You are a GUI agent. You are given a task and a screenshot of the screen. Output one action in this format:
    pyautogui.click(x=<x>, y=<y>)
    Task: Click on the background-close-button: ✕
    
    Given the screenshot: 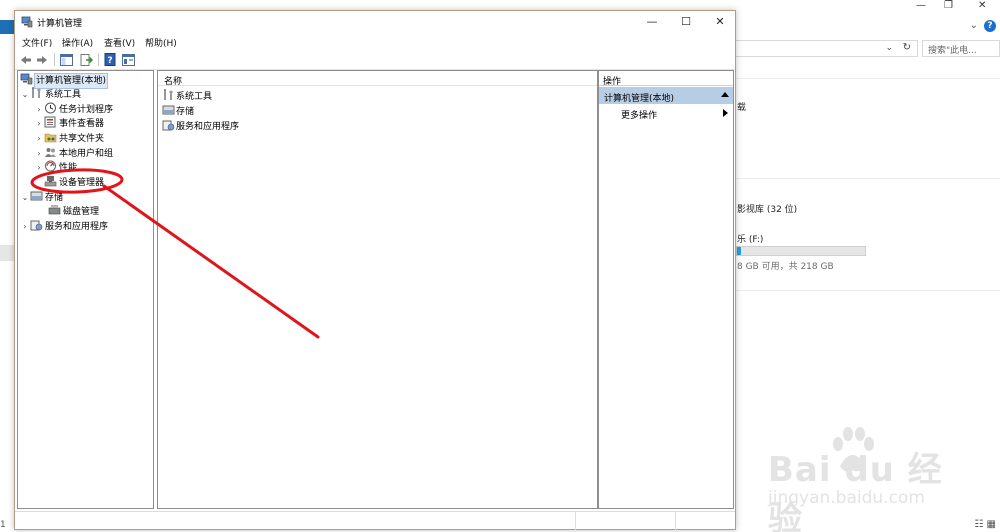 What is the action you would take?
    pyautogui.click(x=982, y=5)
    